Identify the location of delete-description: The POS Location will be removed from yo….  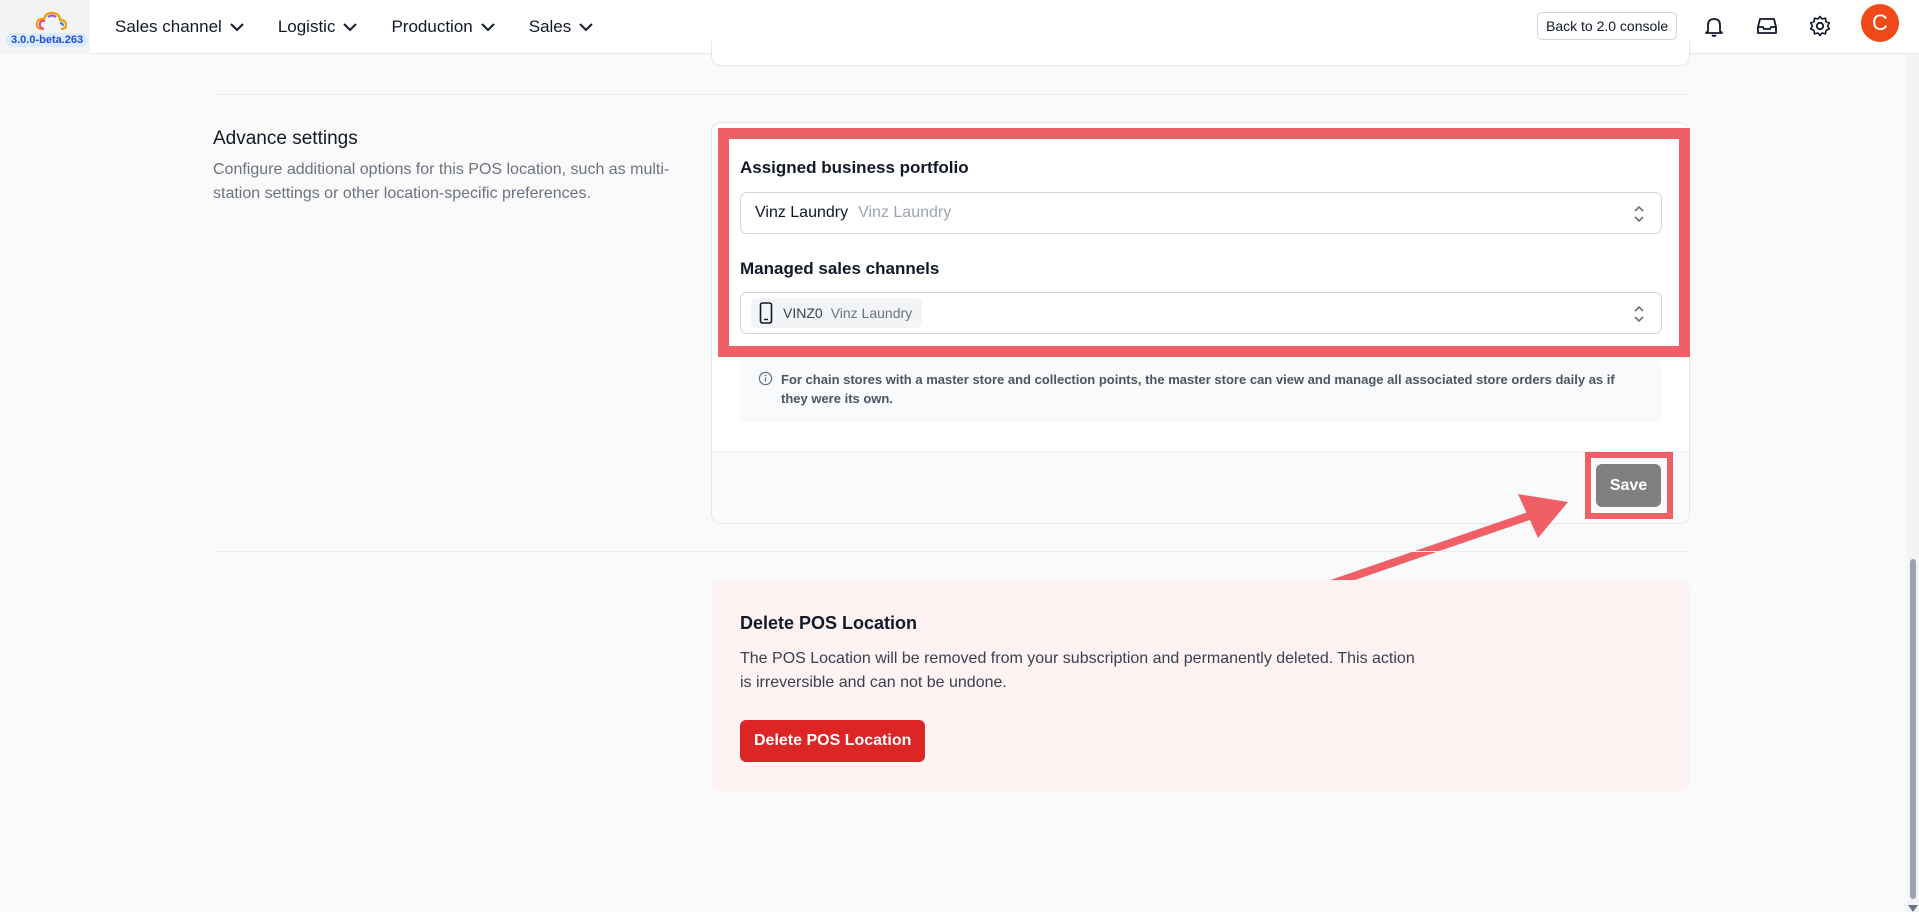
(1077, 670).